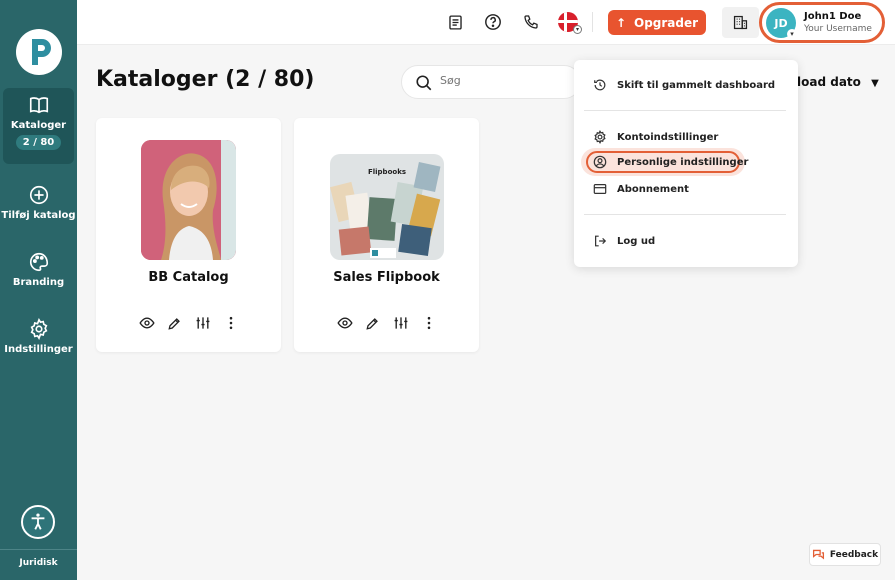 The height and width of the screenshot is (580, 895). What do you see at coordinates (38, 549) in the screenshot?
I see `sidebar-divider` at bounding box center [38, 549].